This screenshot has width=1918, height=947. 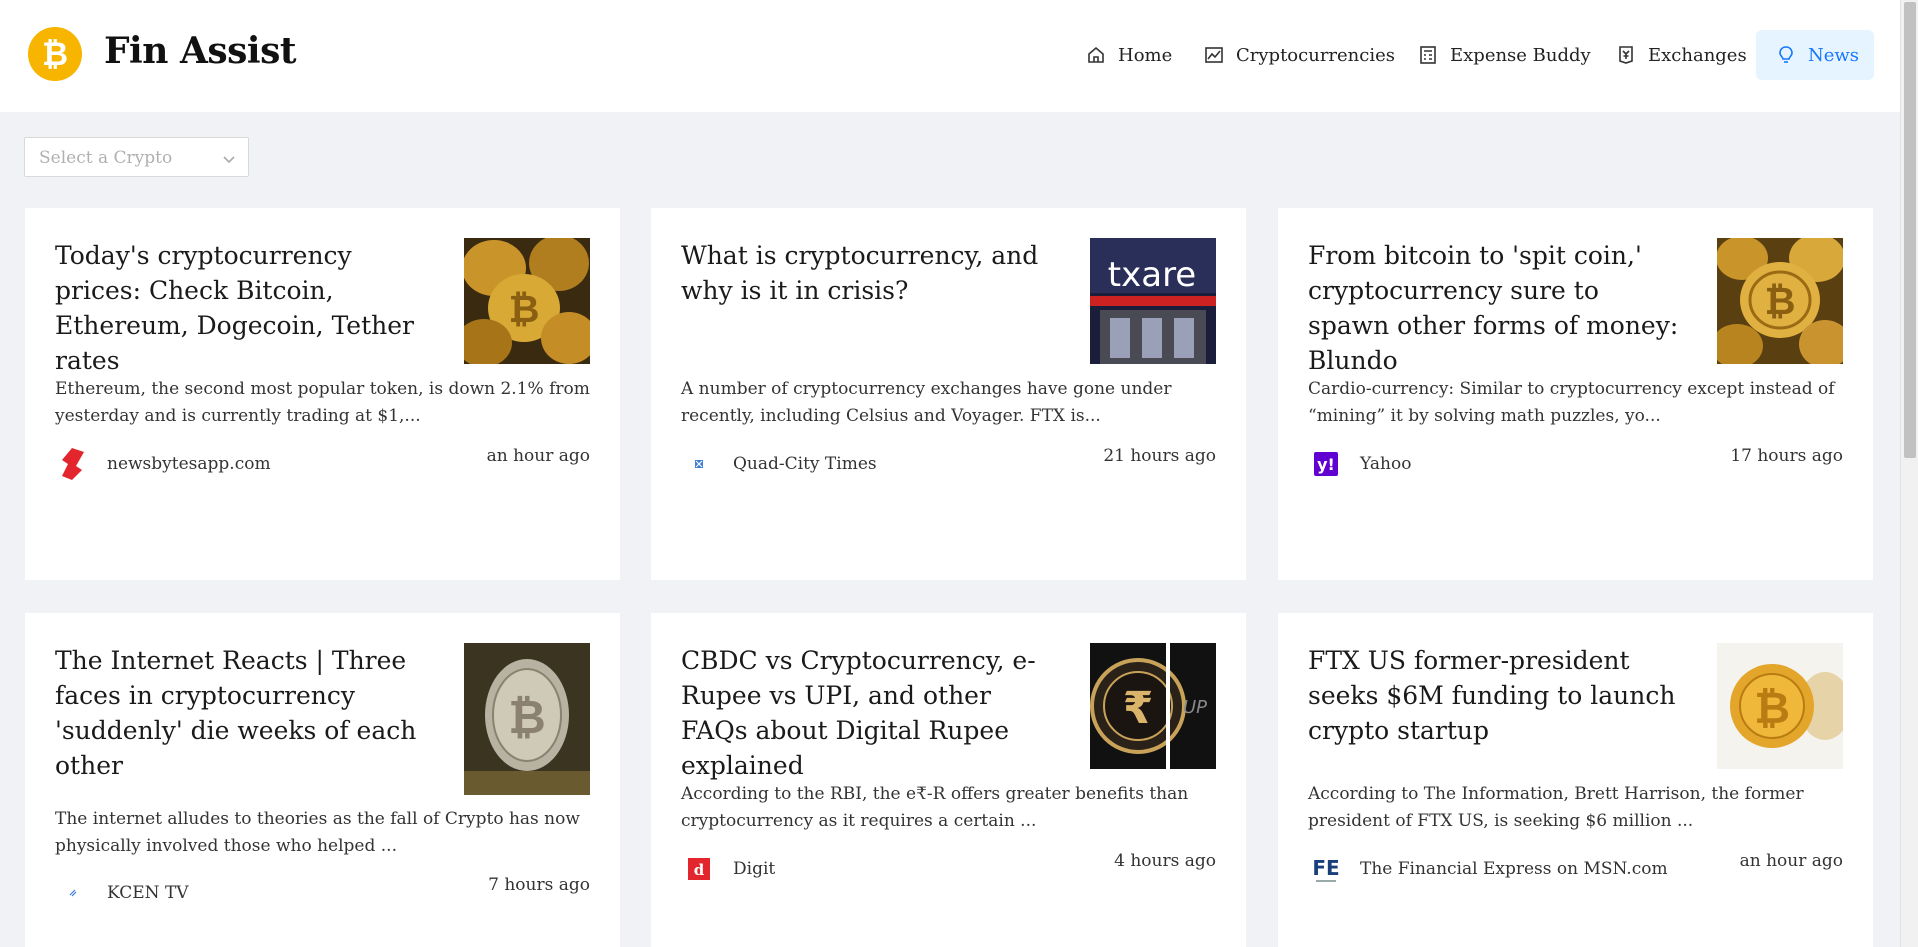 I want to click on news-card-source-name: newsbytesapp.com, so click(x=189, y=464).